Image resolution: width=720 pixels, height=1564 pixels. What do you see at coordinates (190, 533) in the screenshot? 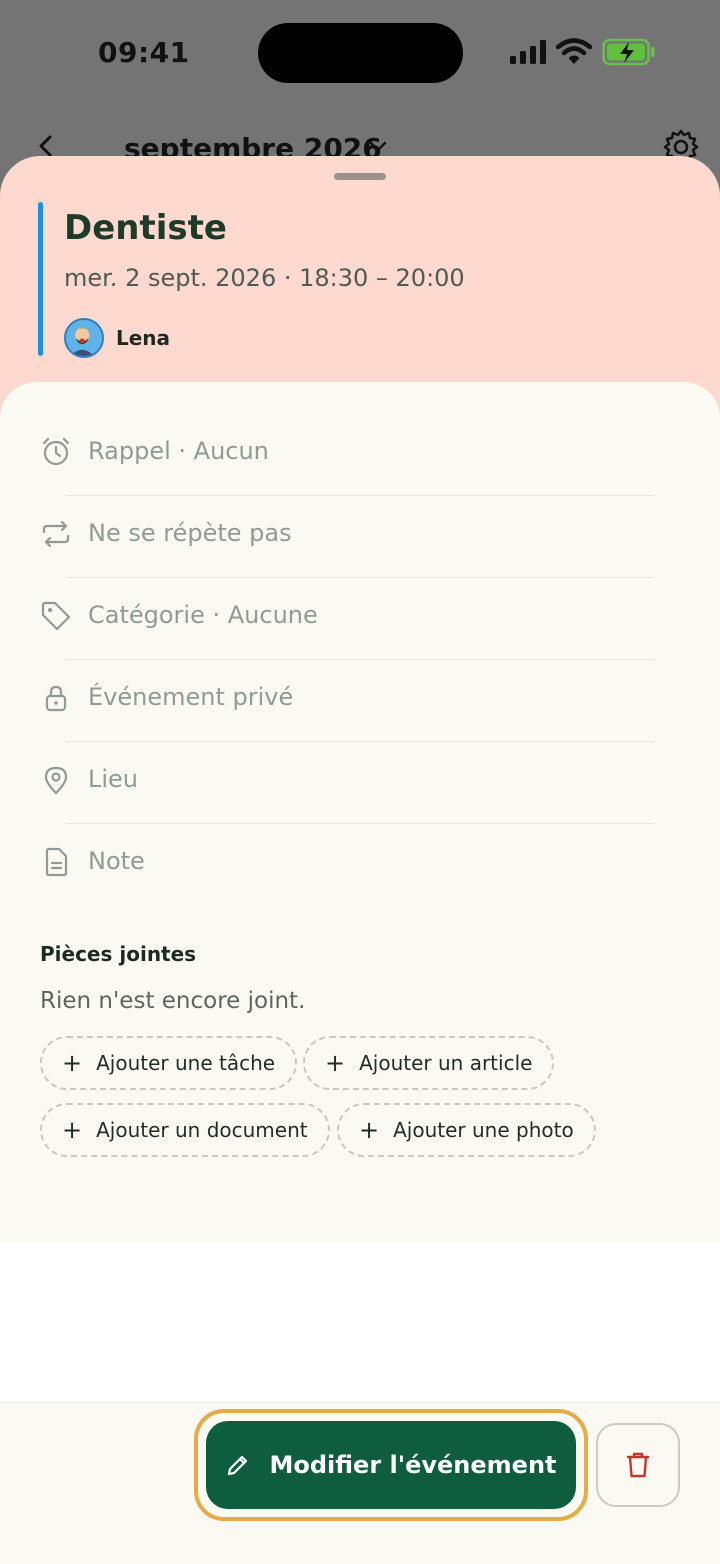
I see `detail-label: Ne se répète pas` at bounding box center [190, 533].